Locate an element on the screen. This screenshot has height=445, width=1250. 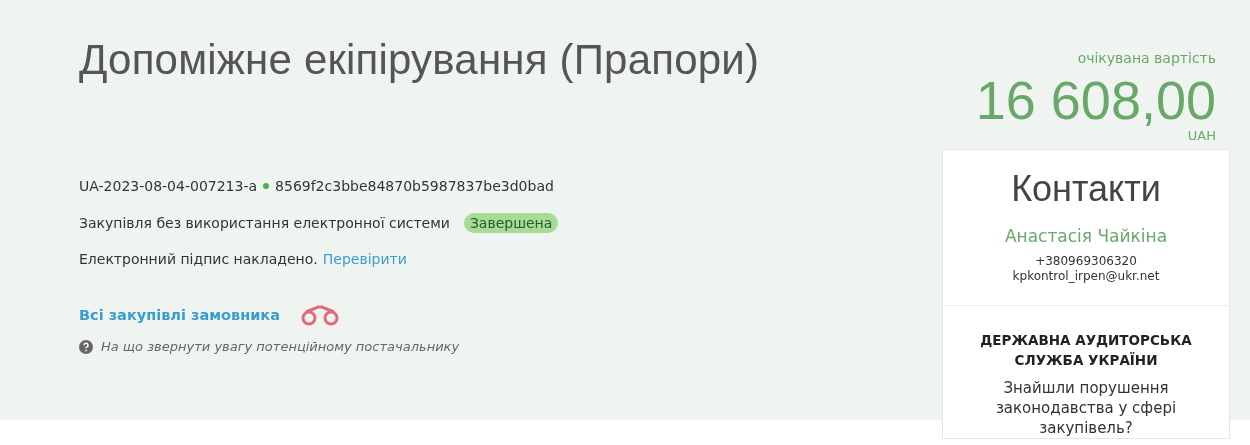
question-icon is located at coordinates (86, 346).